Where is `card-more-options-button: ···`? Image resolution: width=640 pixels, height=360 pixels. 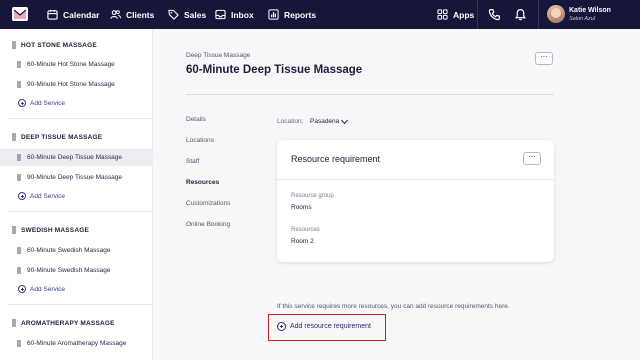
card-more-options-button: ··· is located at coordinates (532, 158).